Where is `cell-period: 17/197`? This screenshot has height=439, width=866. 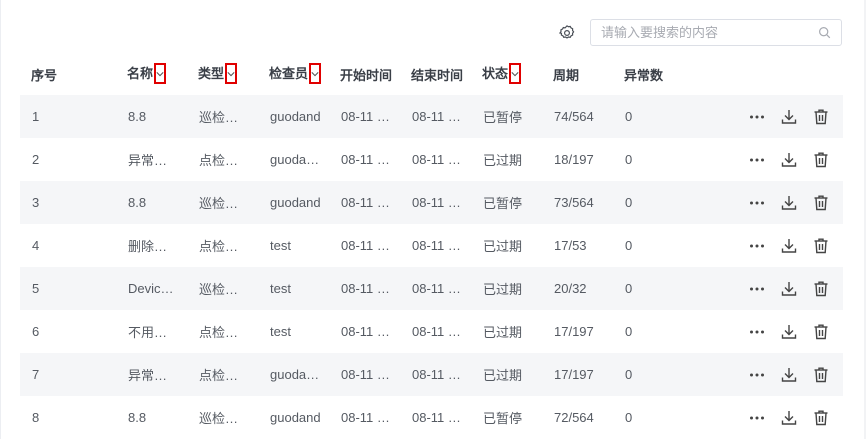
cell-period: 17/197 is located at coordinates (577, 374).